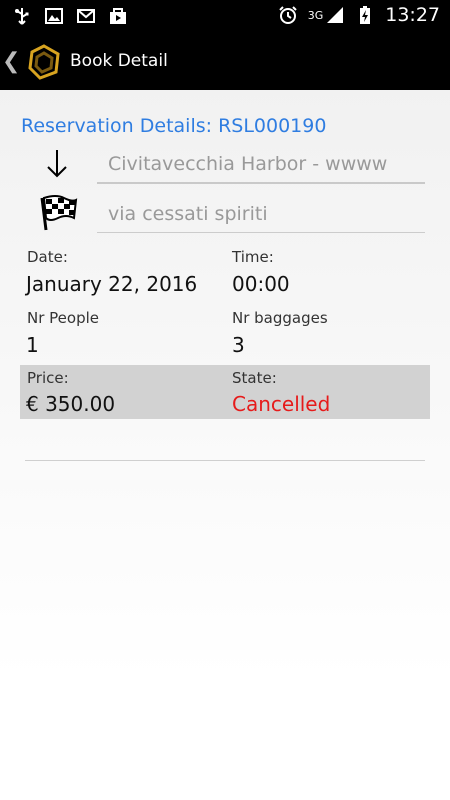 This screenshot has width=450, height=800. I want to click on arrow-down-icon, so click(57, 164).